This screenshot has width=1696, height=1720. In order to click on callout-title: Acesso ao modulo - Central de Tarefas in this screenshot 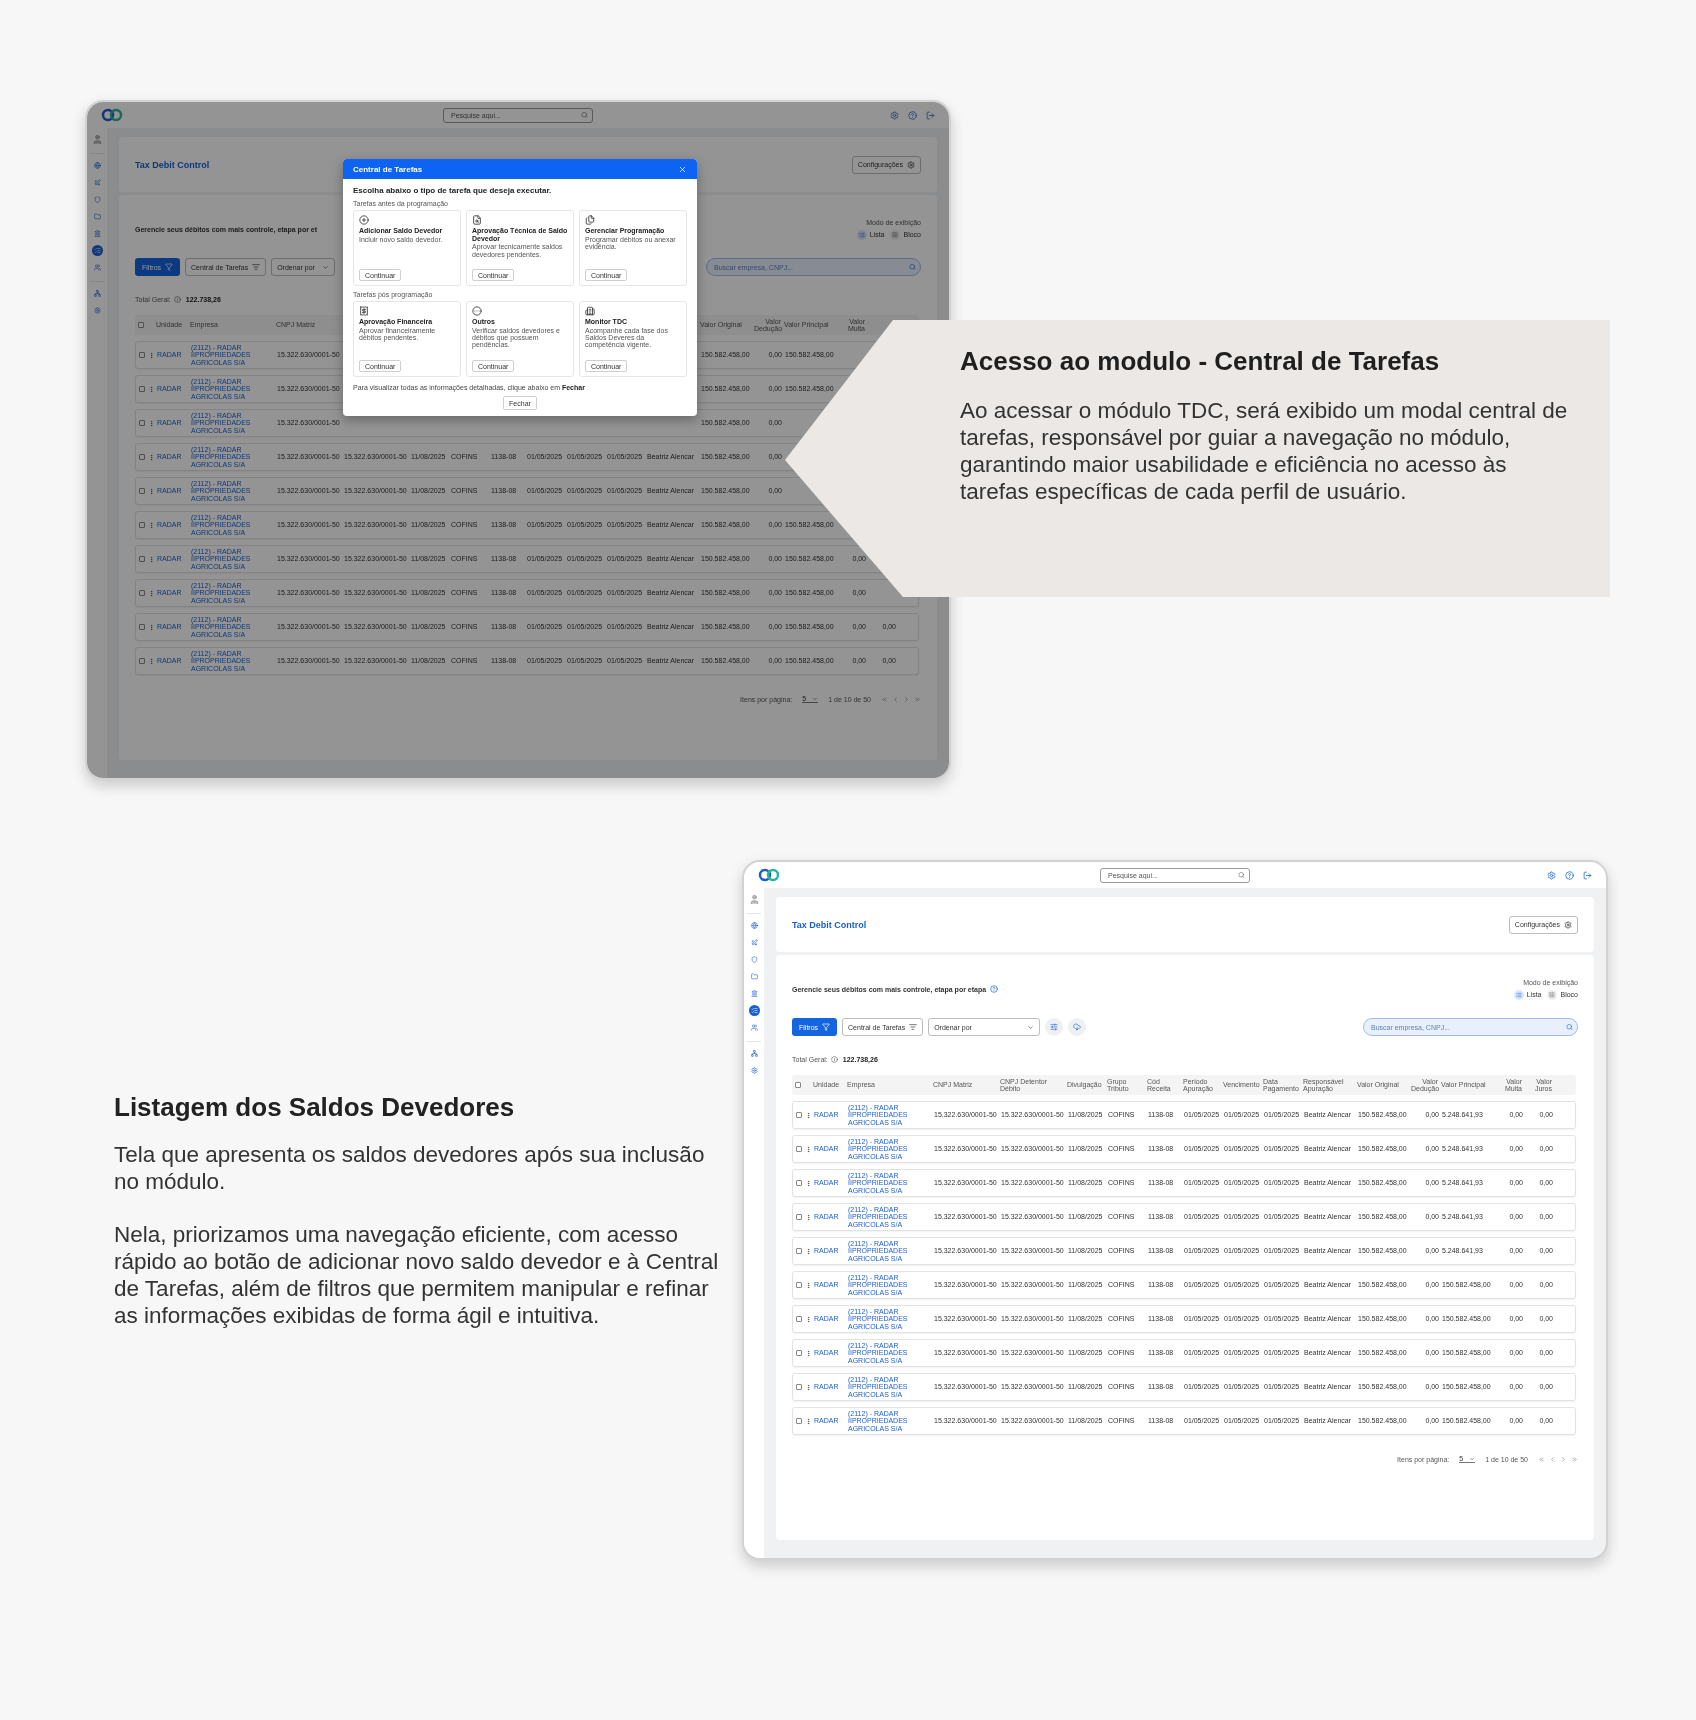, I will do `click(1200, 361)`.